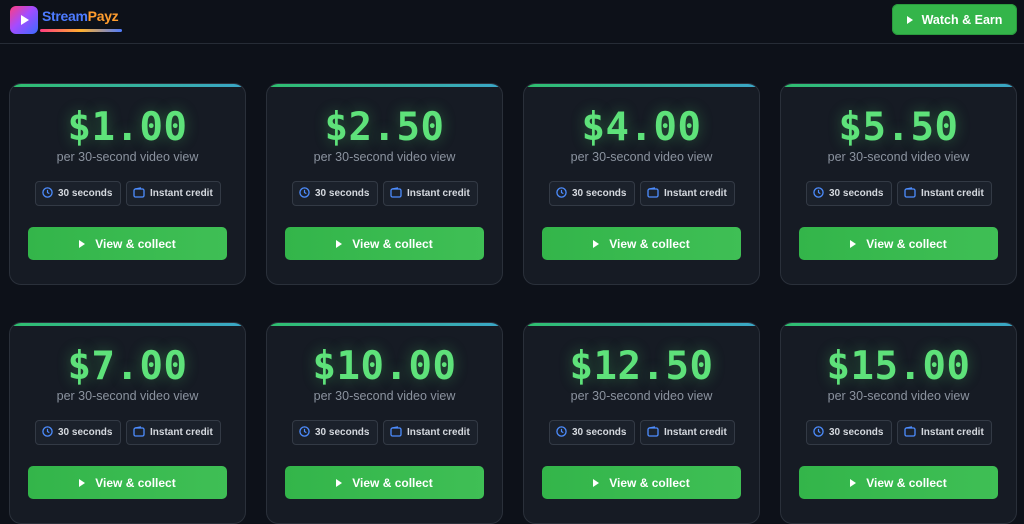 The image size is (1024, 524). Describe the element at coordinates (641, 127) in the screenshot. I see `price-amount: $4.00` at that location.